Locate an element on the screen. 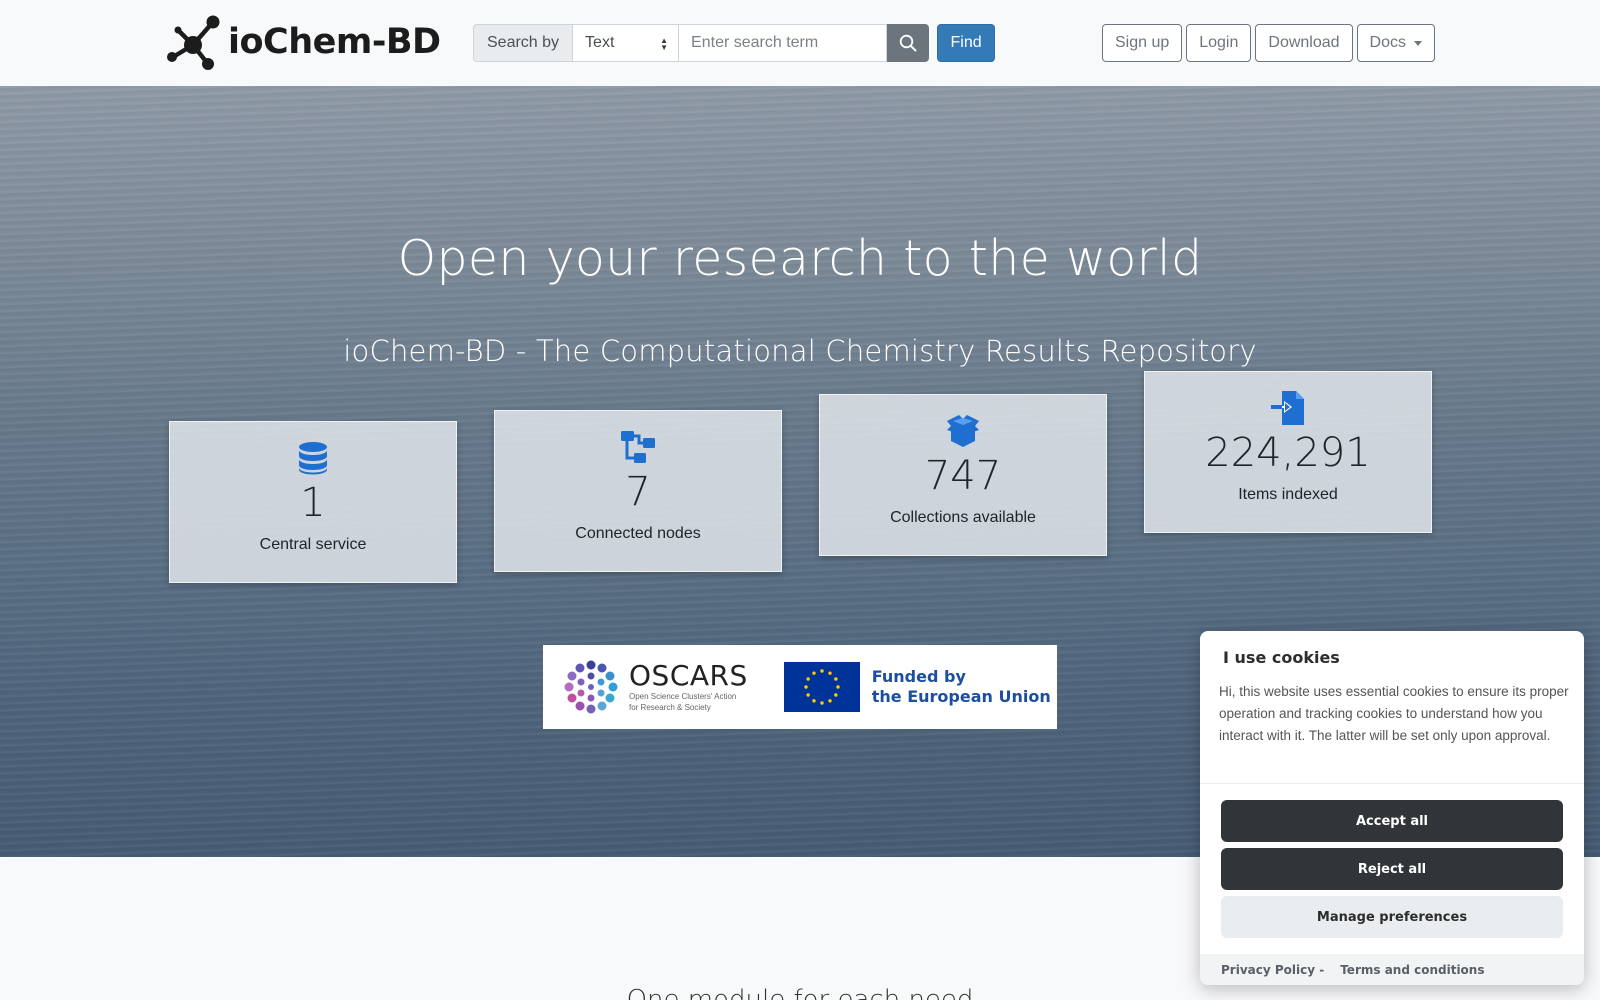 The height and width of the screenshot is (1000, 1600). modules-heading: One module for each need is located at coordinates (800, 992).